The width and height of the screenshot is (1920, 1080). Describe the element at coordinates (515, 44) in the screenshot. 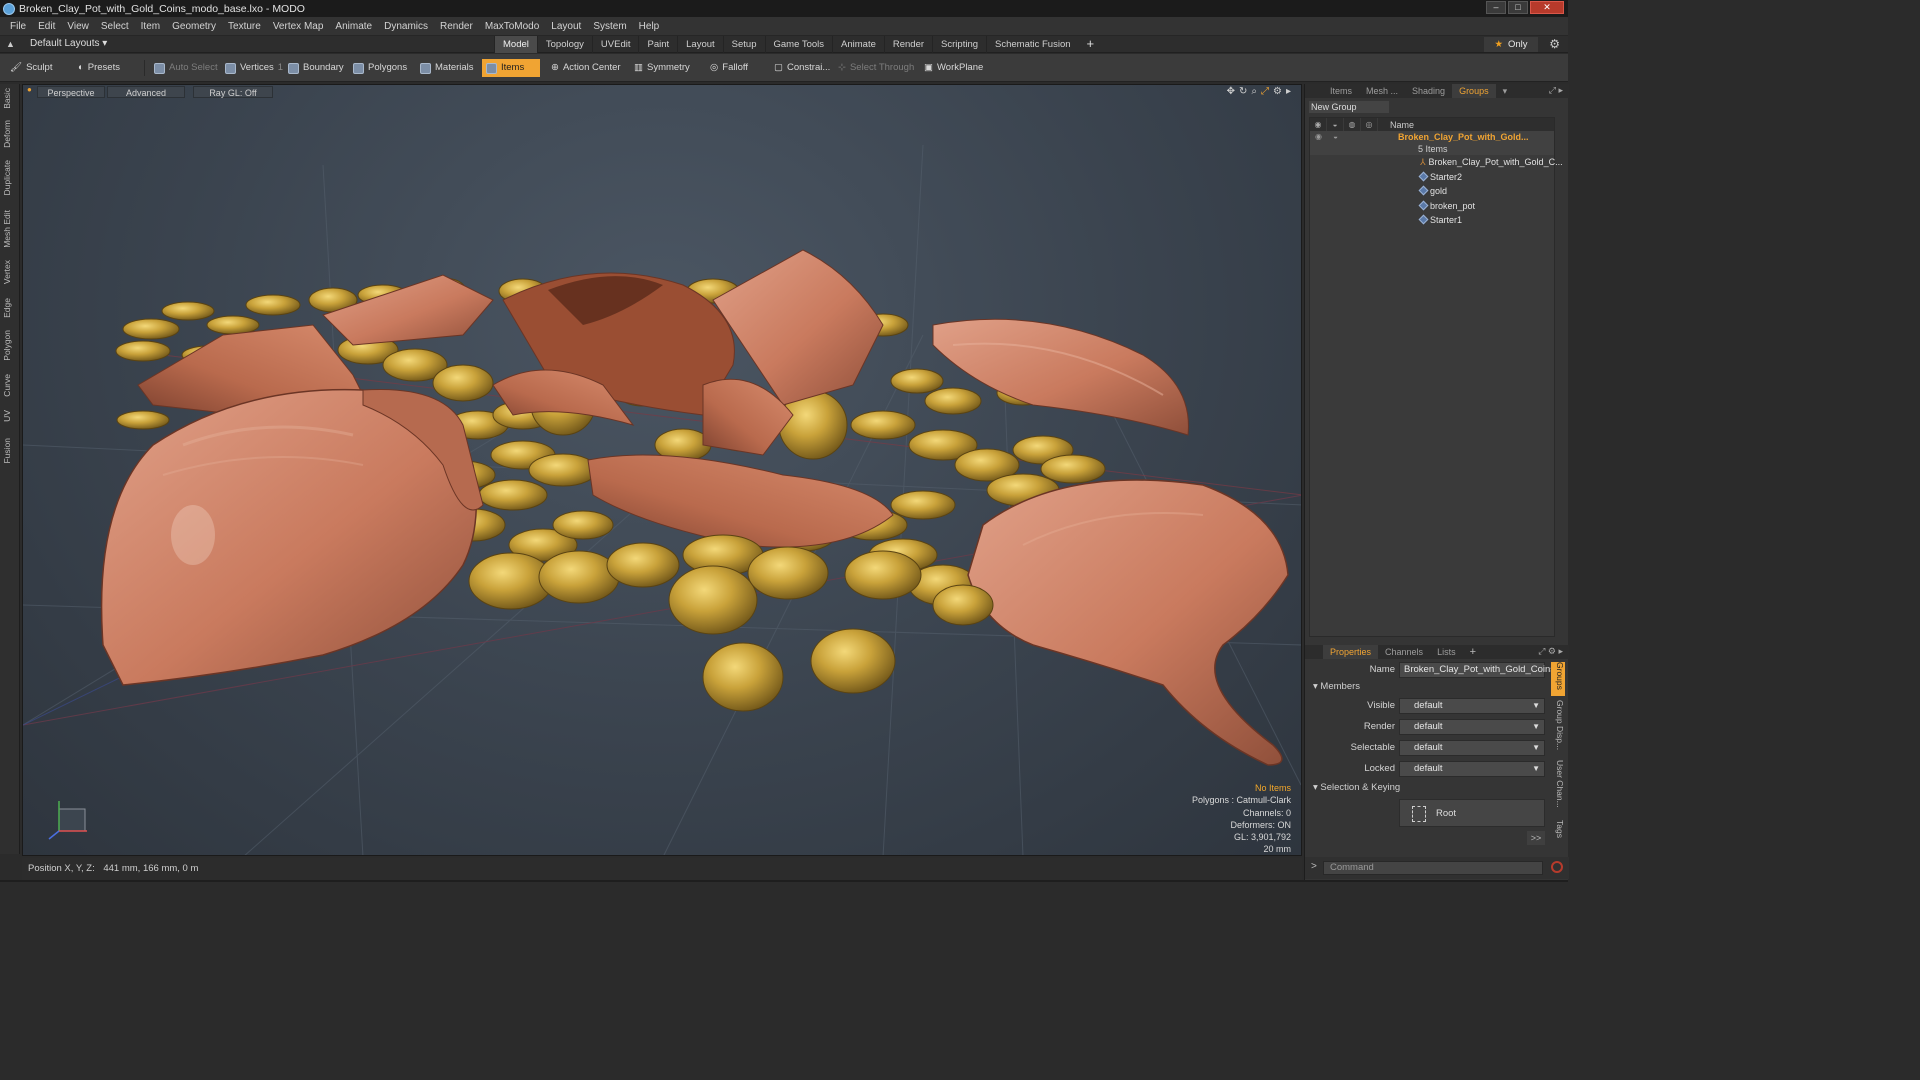

I see `tab-model: Model` at that location.